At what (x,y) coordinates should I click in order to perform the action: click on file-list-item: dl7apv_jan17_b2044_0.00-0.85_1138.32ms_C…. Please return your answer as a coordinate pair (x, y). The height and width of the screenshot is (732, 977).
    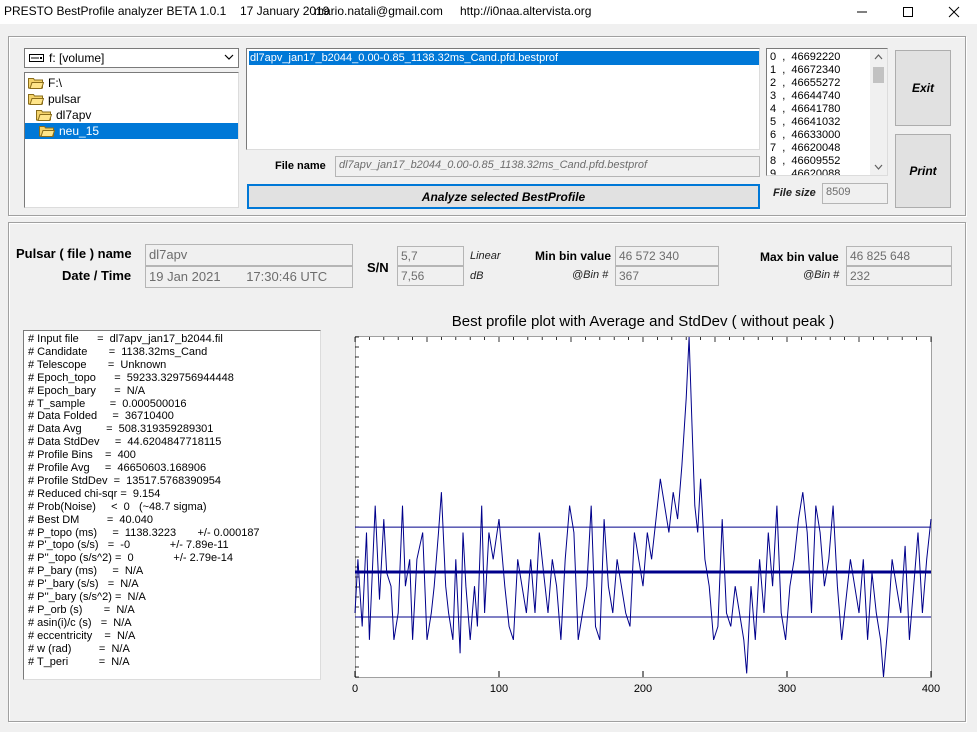
    Looking at the image, I should click on (504, 58).